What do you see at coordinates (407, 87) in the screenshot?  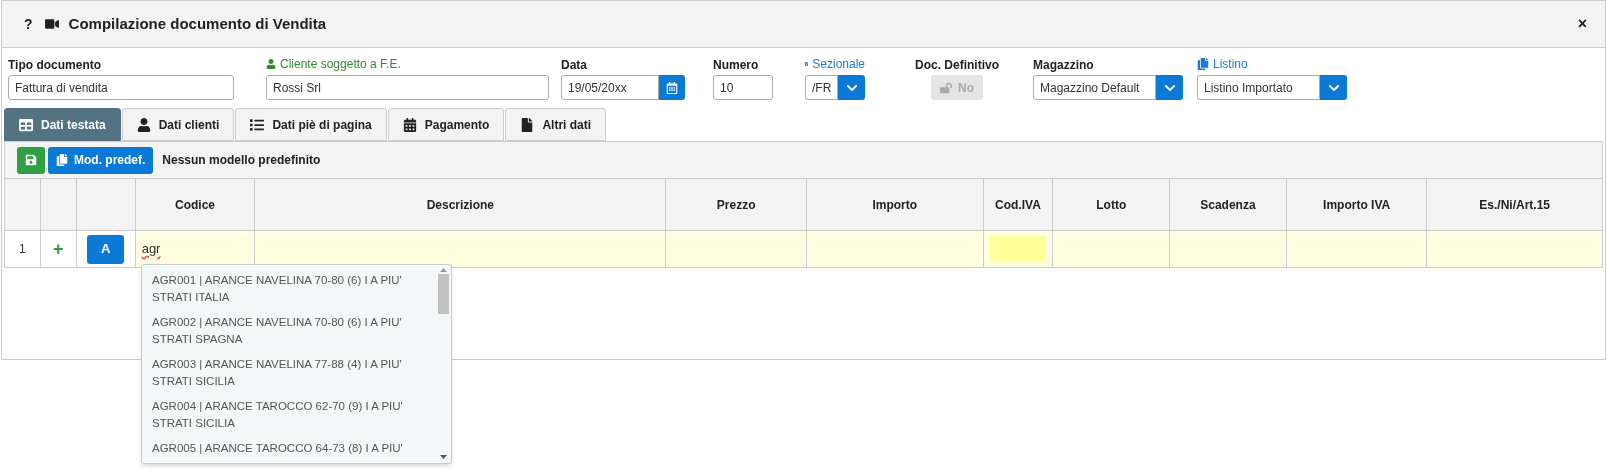 I see `text-field: Rossi Srl` at bounding box center [407, 87].